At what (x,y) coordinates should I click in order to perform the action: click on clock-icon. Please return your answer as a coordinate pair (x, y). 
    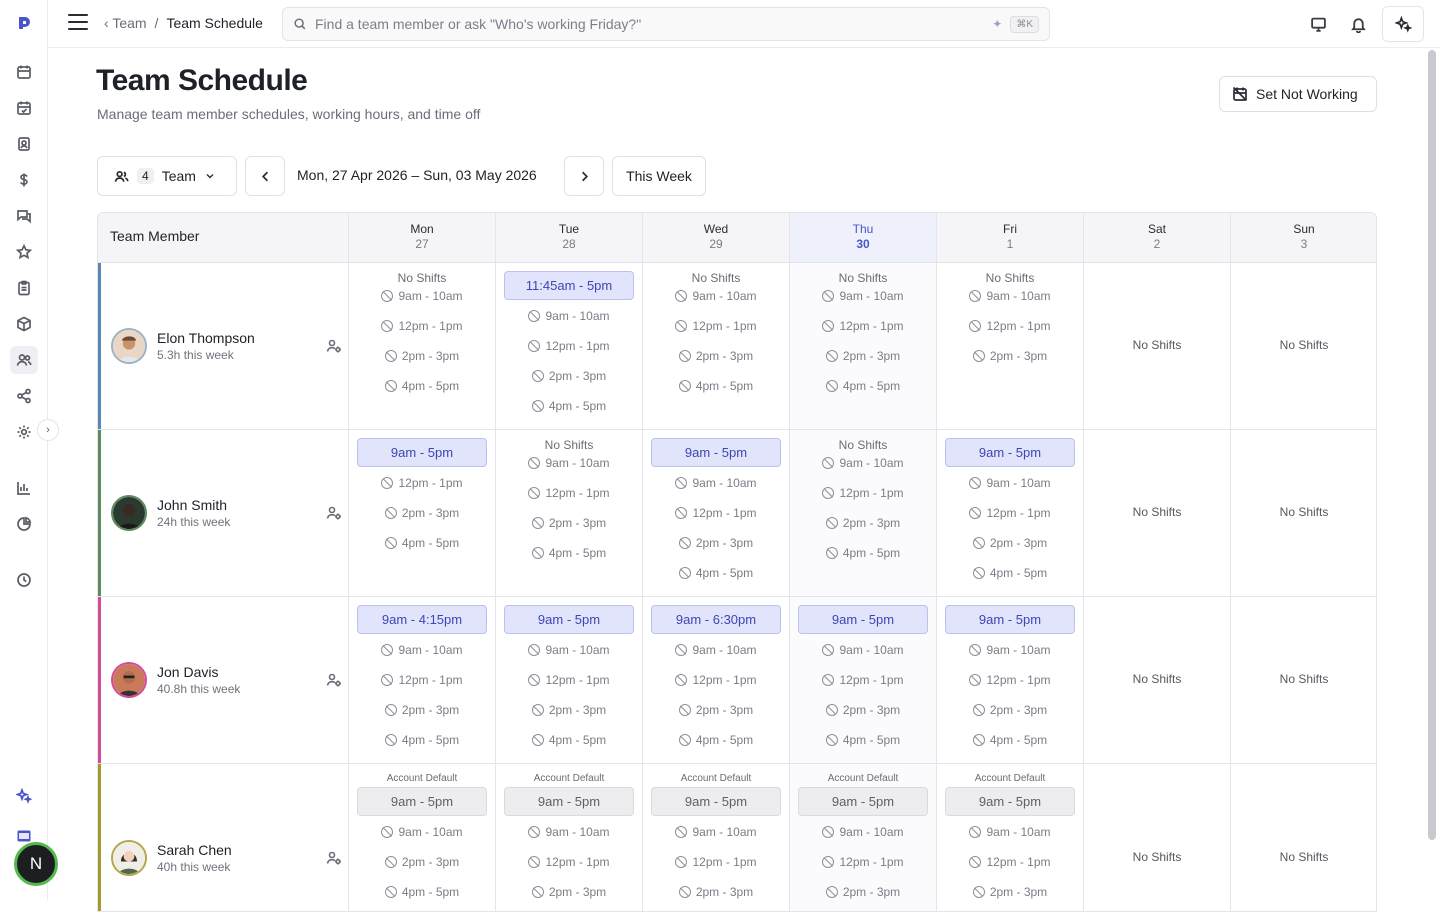
    Looking at the image, I should click on (24, 580).